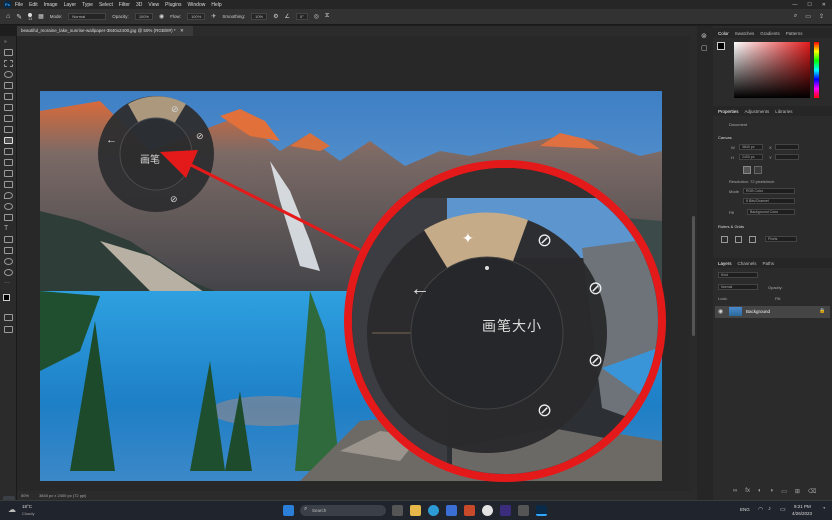  I want to click on brush-tool-active-icon, so click(8, 140).